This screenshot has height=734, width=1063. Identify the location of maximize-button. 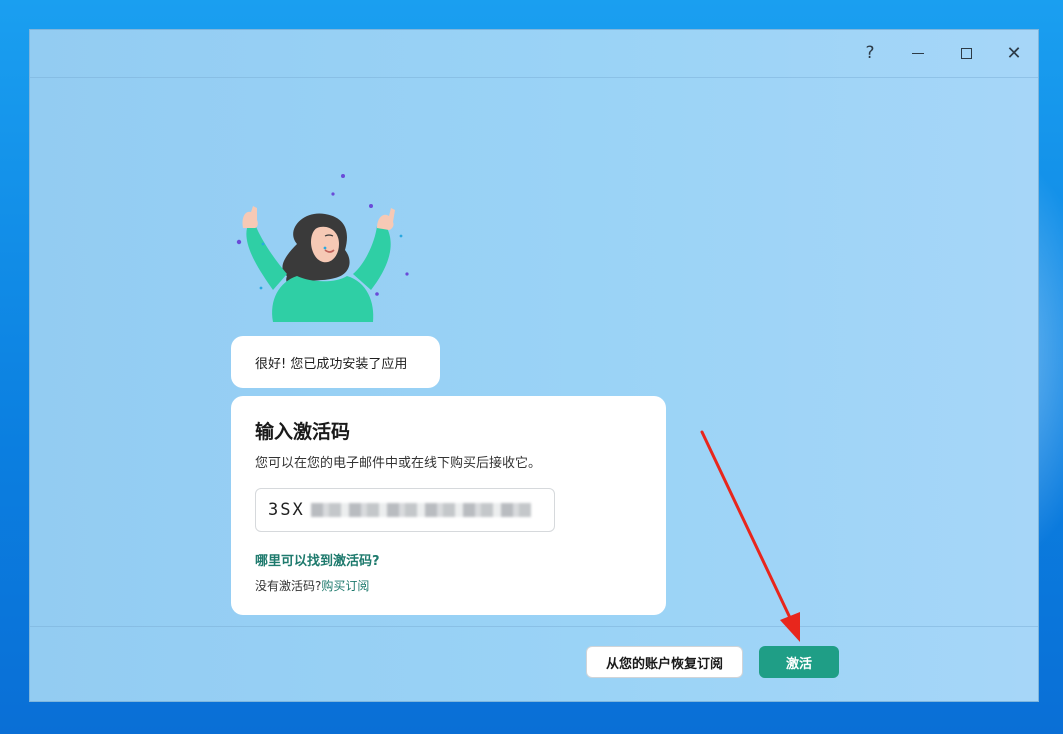
(966, 53).